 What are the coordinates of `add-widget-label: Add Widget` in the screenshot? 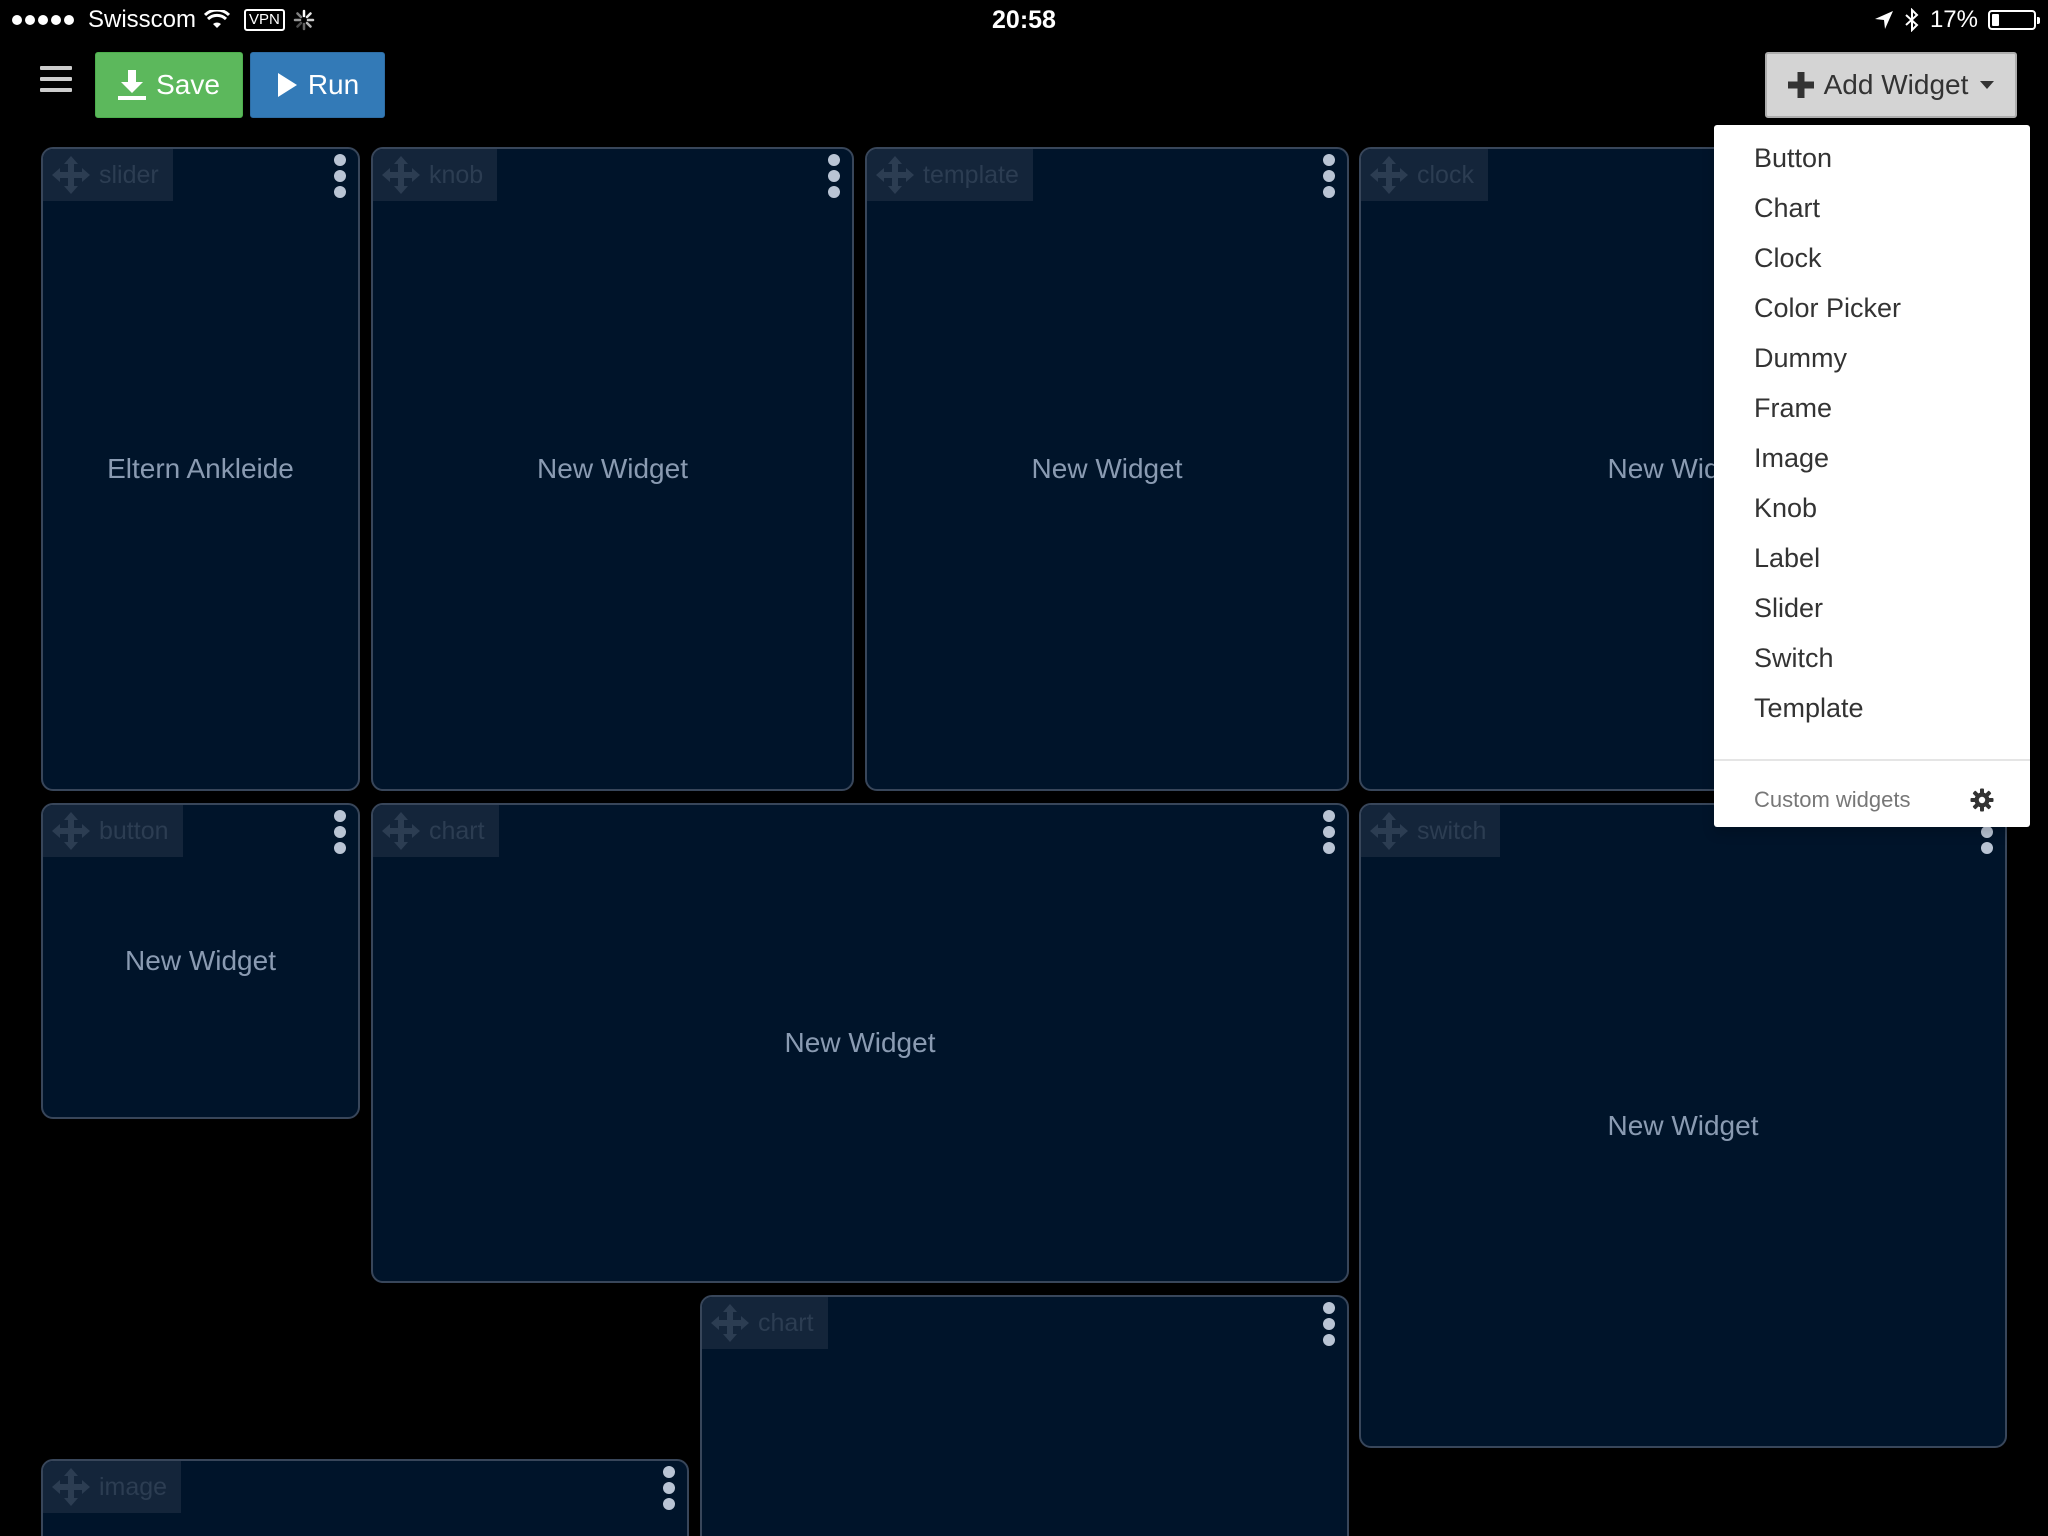 It's located at (1896, 84).